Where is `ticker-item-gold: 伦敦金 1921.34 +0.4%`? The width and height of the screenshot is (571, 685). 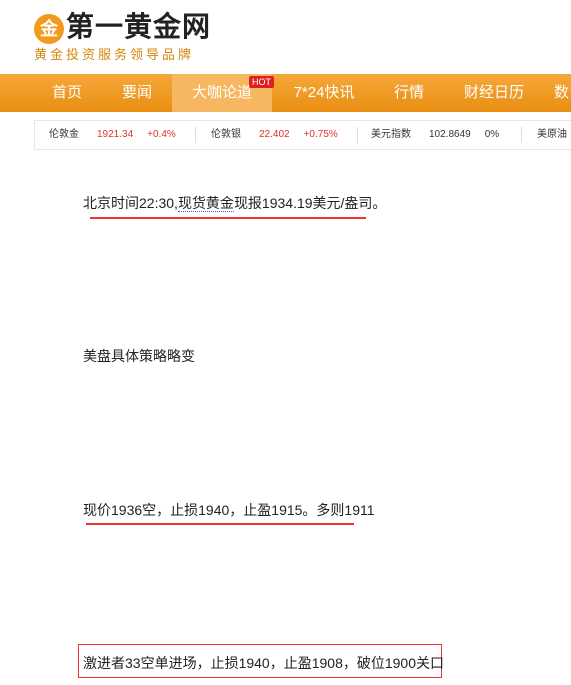
ticker-item-gold: 伦敦金 1921.34 +0.4% is located at coordinates (112, 135).